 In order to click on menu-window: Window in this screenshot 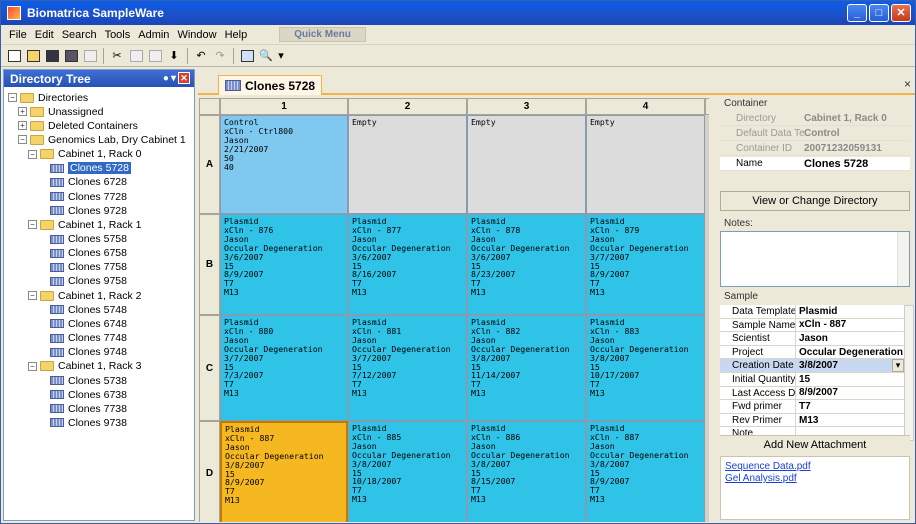, I will do `click(196, 35)`.